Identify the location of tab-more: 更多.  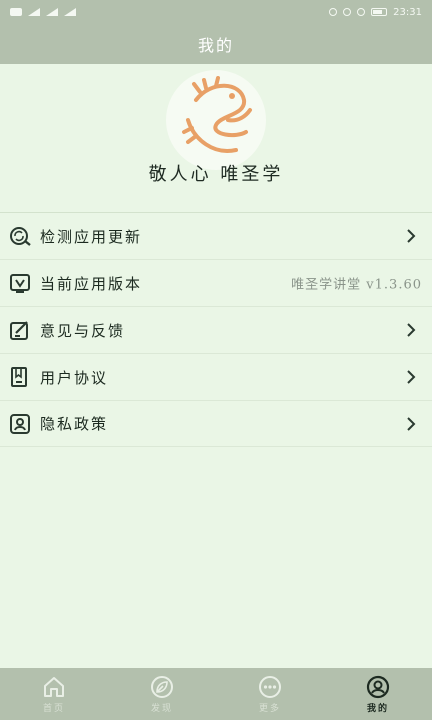
(270, 694).